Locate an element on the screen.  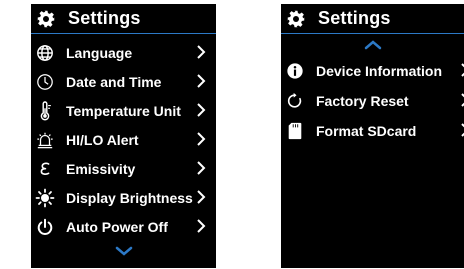
power-icon is located at coordinates (45, 227).